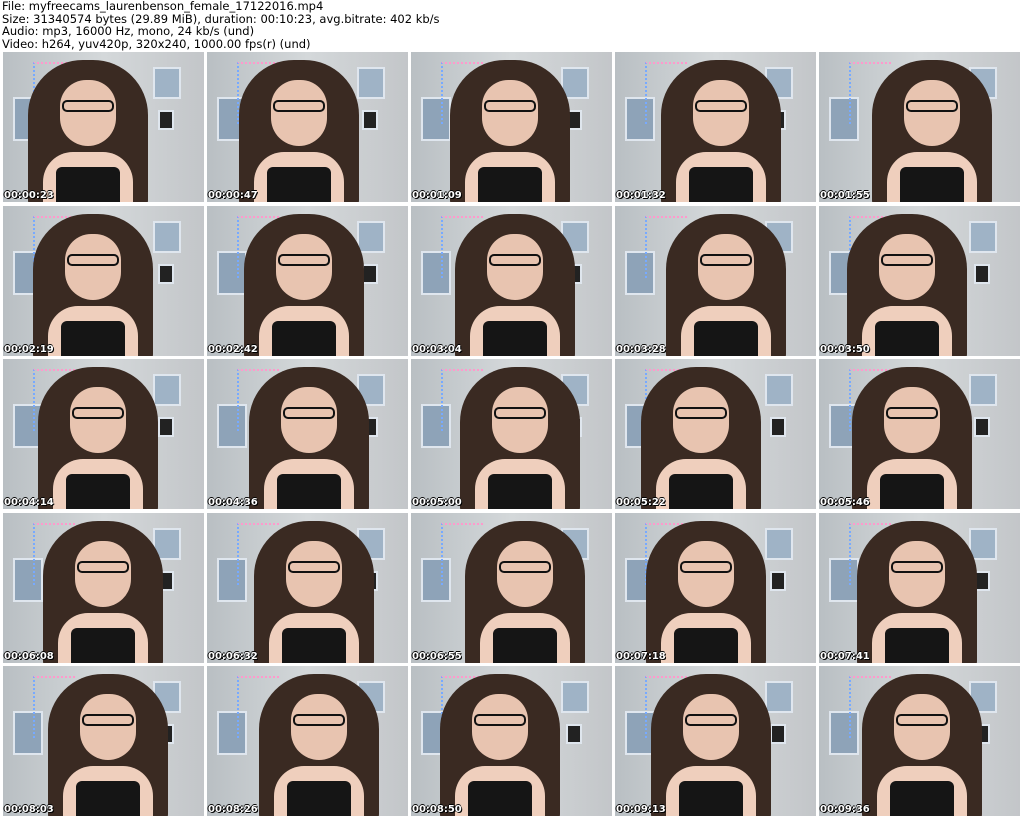 This screenshot has height=816, width=1024. I want to click on timestamp: 00:06:55, so click(437, 656).